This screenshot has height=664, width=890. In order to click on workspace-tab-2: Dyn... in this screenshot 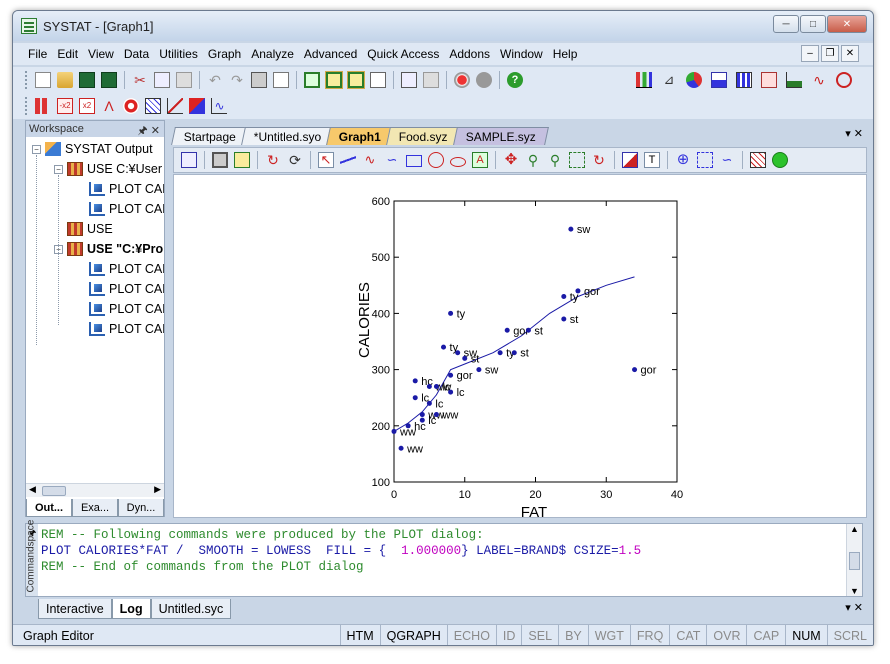, I will do `click(141, 508)`.